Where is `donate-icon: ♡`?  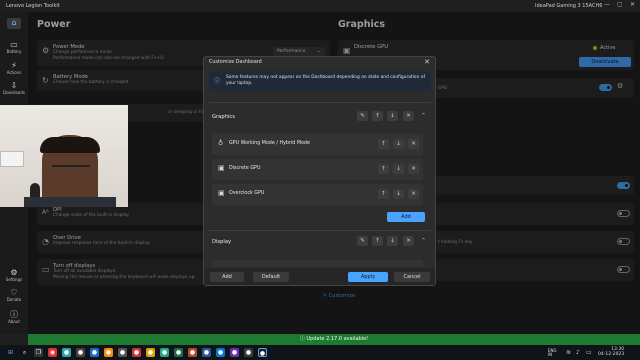 donate-icon: ♡ is located at coordinates (14, 292).